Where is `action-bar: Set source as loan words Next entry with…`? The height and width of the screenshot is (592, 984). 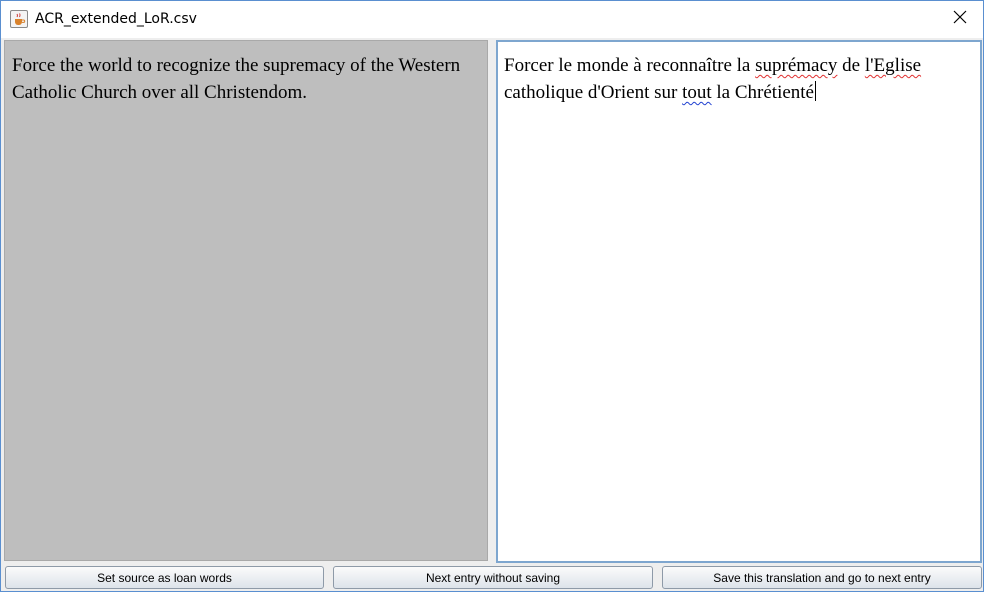 action-bar: Set source as loan words Next entry with… is located at coordinates (492, 578).